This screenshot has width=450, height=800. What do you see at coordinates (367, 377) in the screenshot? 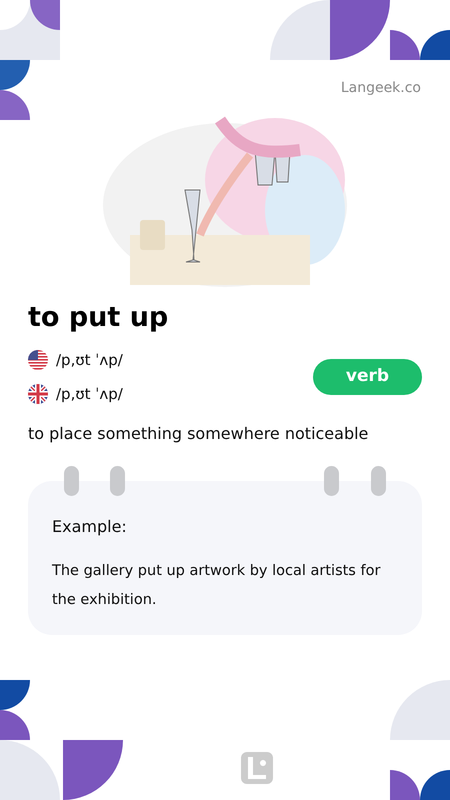
I see `part-of-speech-badge: verb` at bounding box center [367, 377].